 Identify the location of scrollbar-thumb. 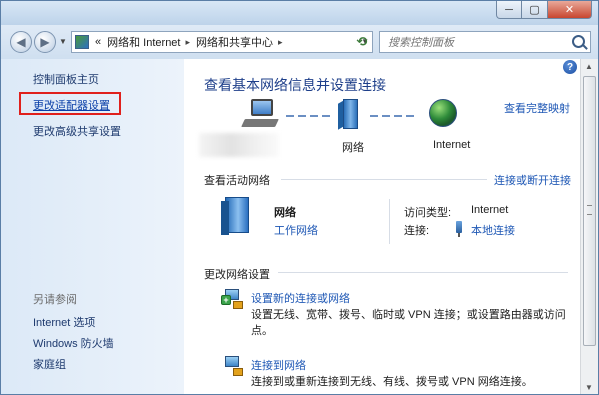
(589, 211).